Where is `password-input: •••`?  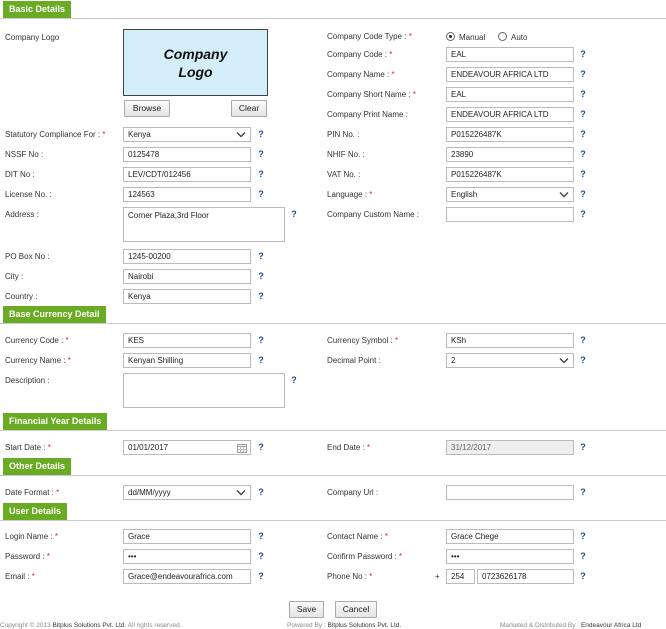 password-input: ••• is located at coordinates (187, 556).